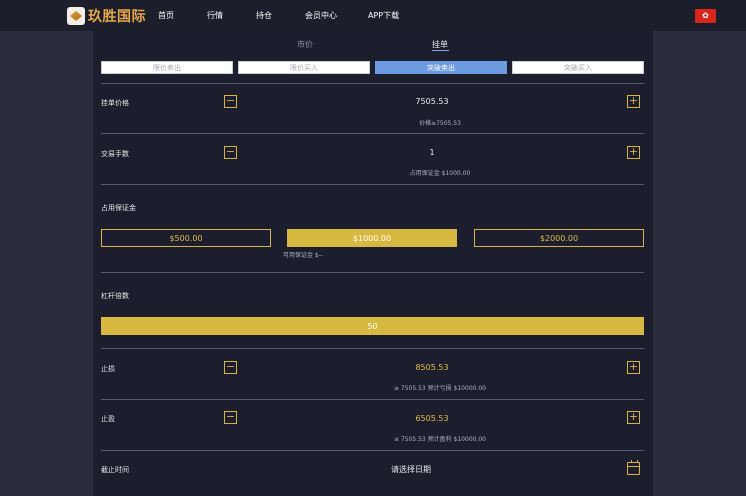 The height and width of the screenshot is (496, 746). Describe the element at coordinates (215, 15) in the screenshot. I see `nav-market: 行情` at that location.